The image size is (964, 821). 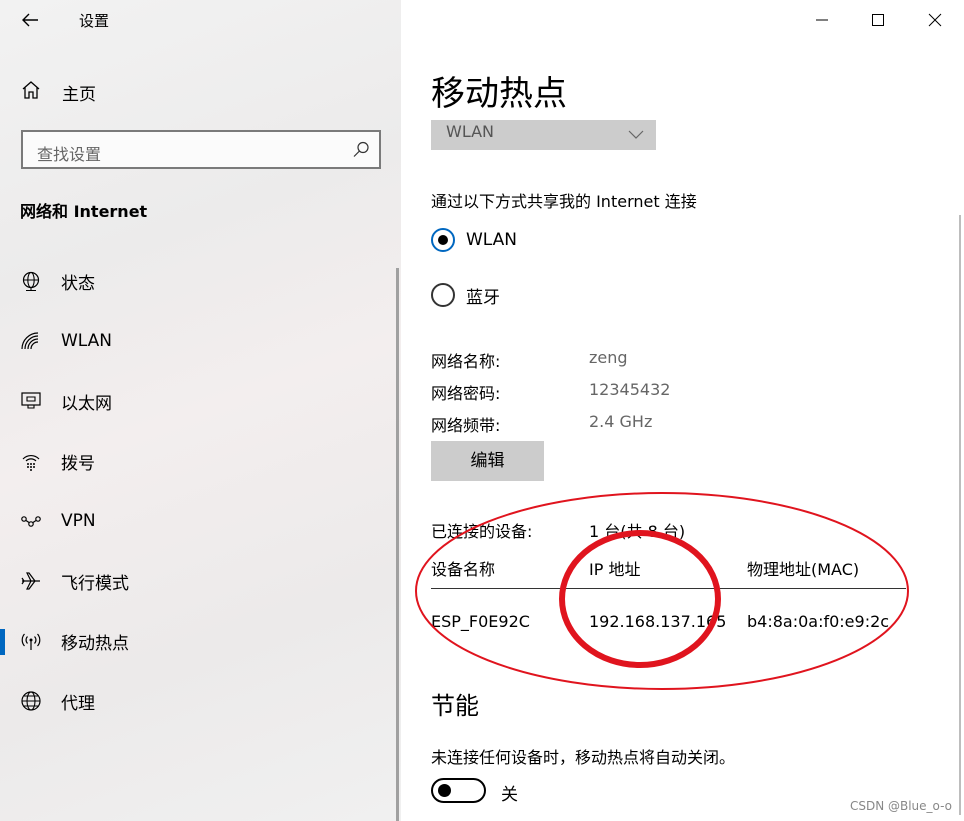 What do you see at coordinates (84, 211) in the screenshot?
I see `section-title: 网络和 Internet` at bounding box center [84, 211].